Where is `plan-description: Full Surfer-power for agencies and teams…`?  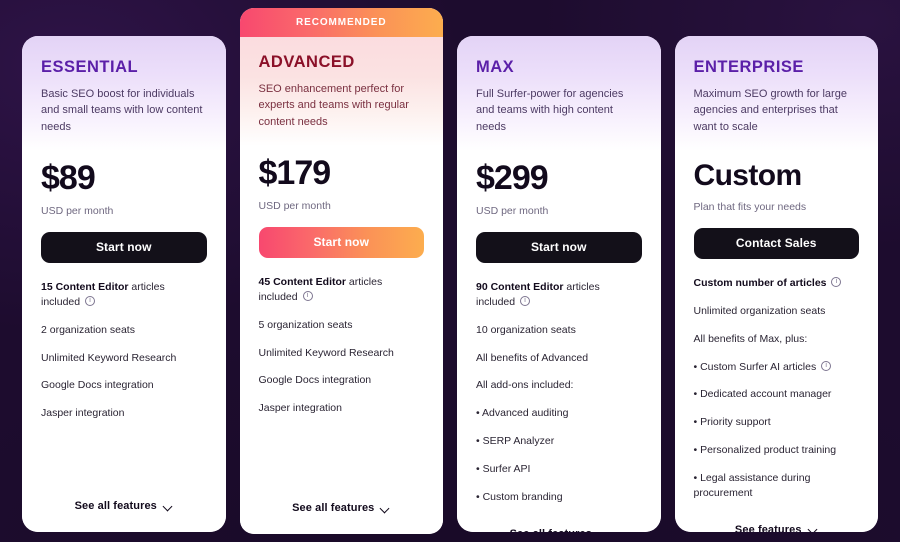 plan-description: Full Surfer-power for agencies and teams… is located at coordinates (550, 110).